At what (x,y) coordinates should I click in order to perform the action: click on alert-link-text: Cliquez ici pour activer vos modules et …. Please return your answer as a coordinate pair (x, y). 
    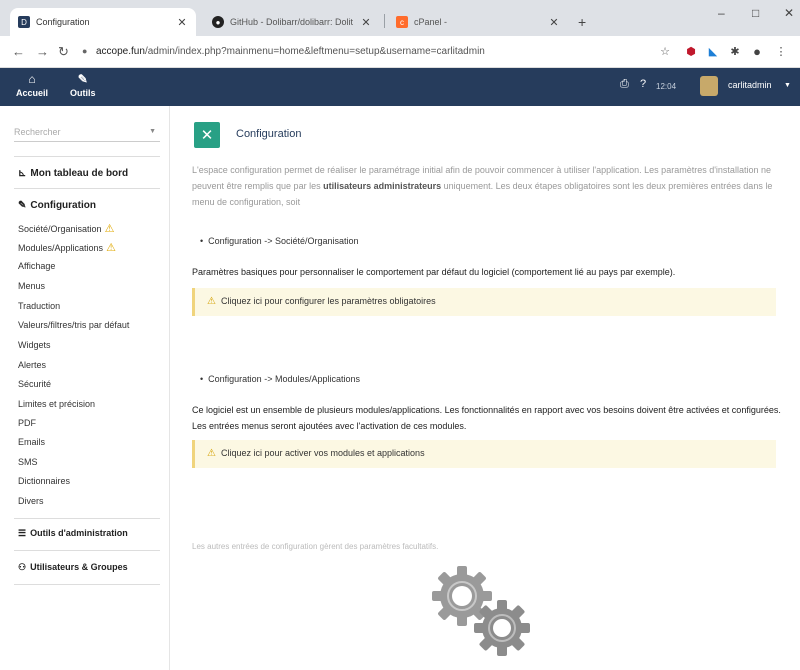
    Looking at the image, I should click on (323, 453).